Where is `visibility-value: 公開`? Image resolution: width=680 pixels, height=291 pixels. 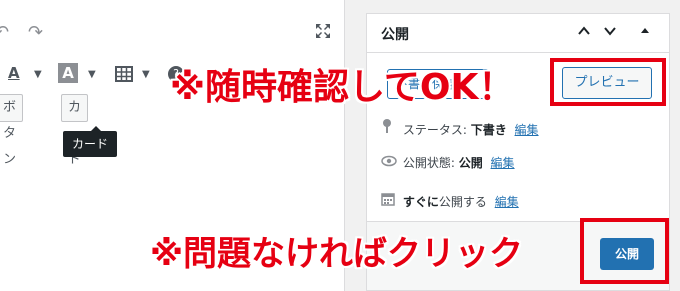
visibility-value: 公開 is located at coordinates (470, 163).